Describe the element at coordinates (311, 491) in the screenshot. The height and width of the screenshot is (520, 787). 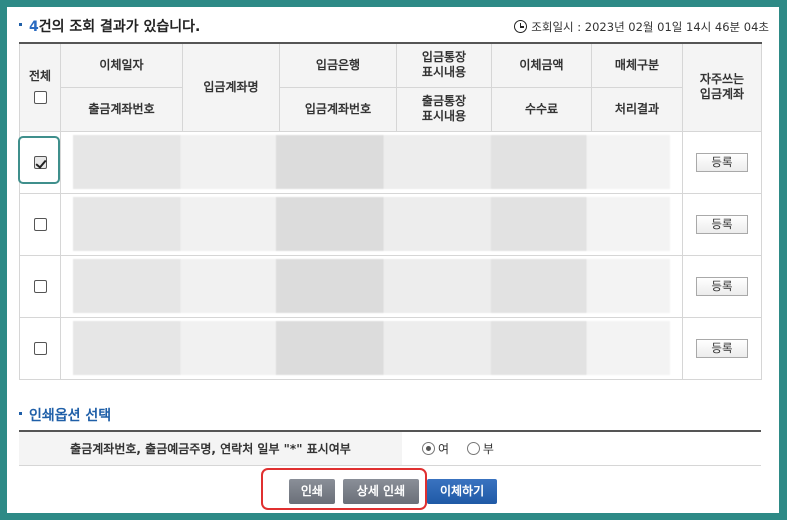
I see `print-button: 인쇄` at that location.